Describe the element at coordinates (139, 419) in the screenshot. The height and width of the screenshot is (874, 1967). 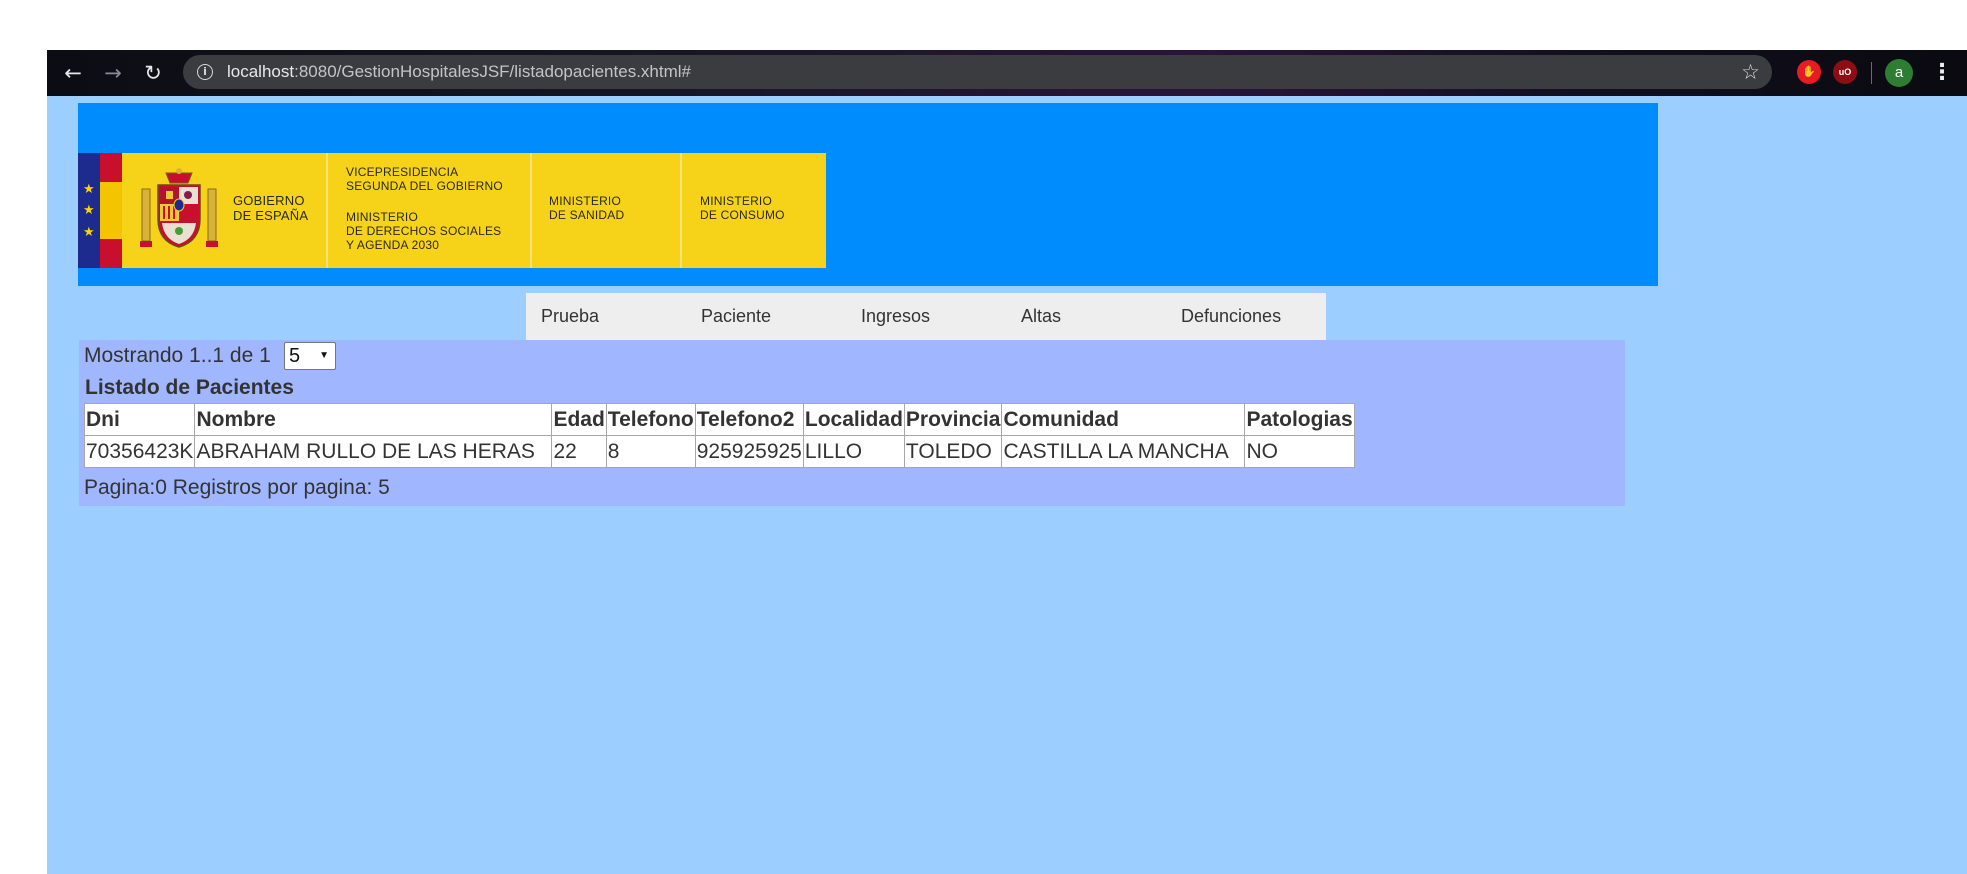
I see `column-header-dni: Dni` at that location.